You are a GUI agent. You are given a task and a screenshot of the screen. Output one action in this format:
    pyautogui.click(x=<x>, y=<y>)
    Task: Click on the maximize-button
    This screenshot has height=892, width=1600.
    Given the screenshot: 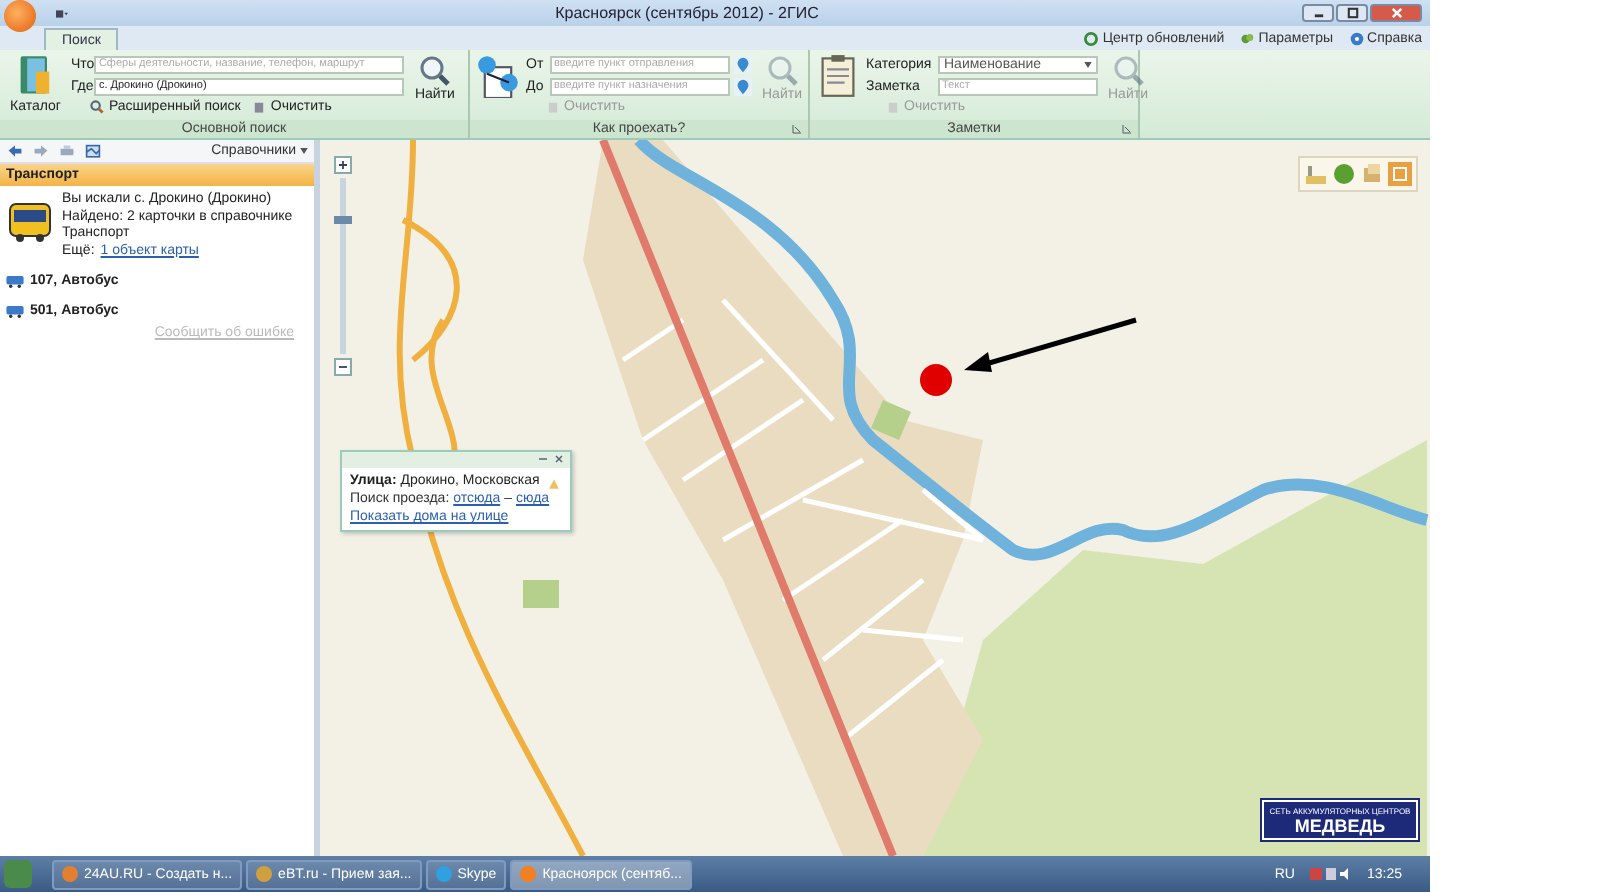 What is the action you would take?
    pyautogui.click(x=1352, y=13)
    